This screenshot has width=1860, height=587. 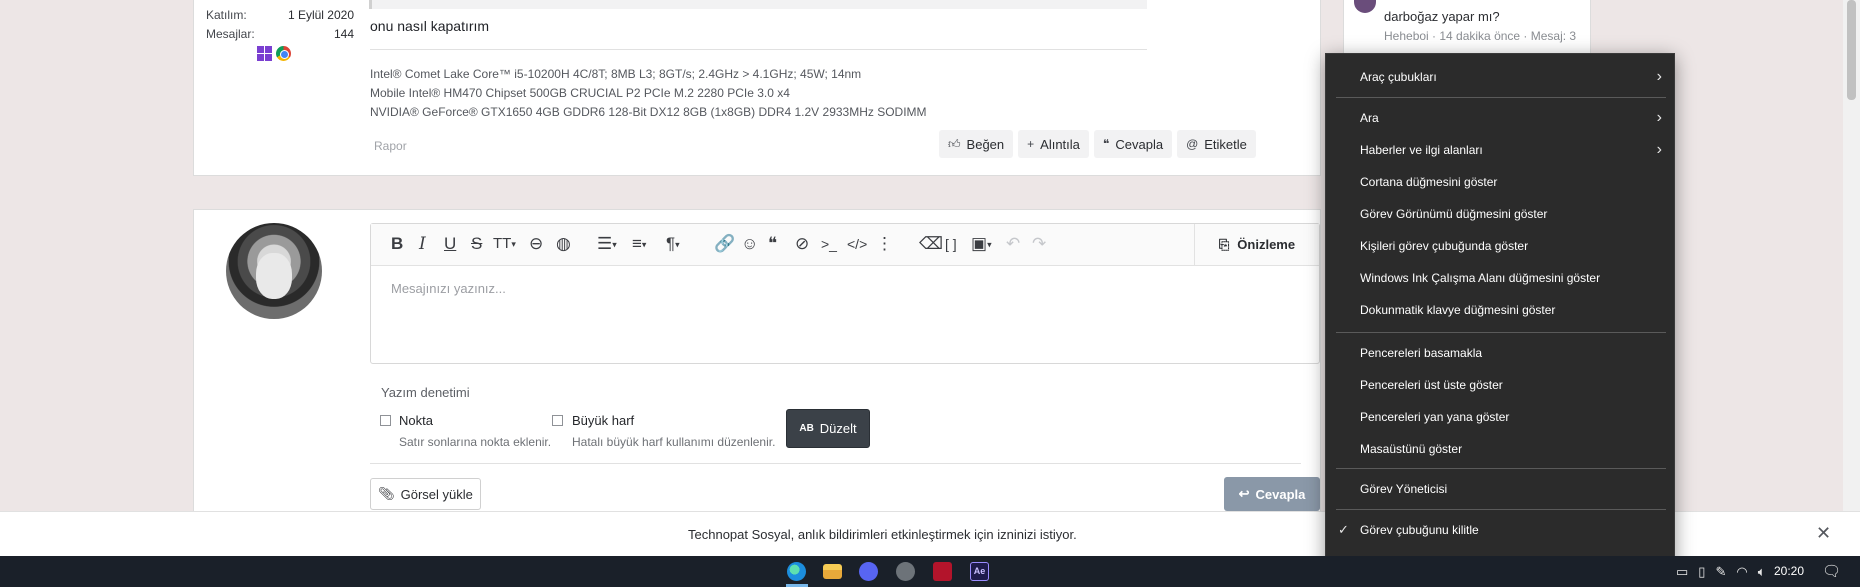 I want to click on capital-checkbox, so click(x=557, y=420).